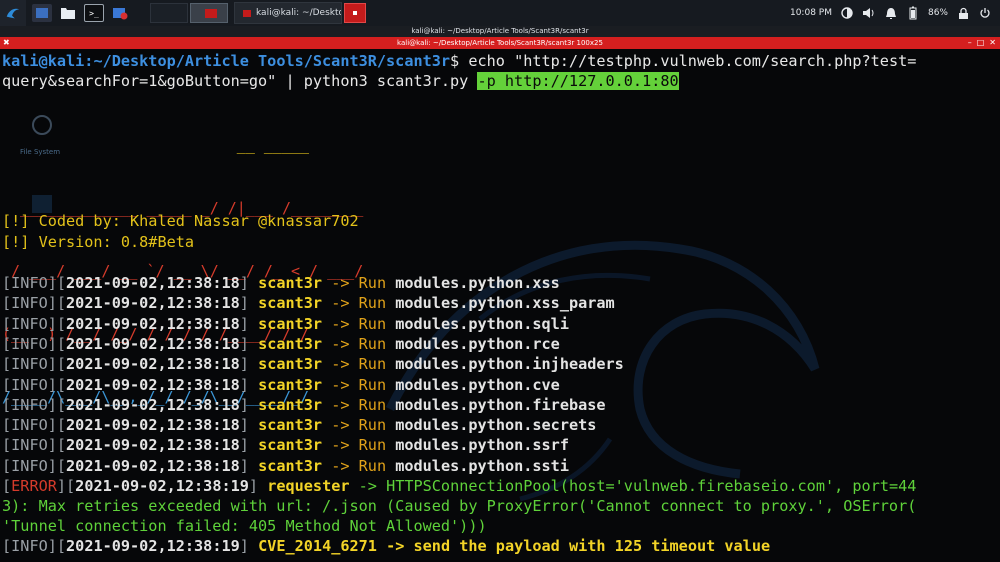  What do you see at coordinates (153, 546) in the screenshot?
I see `log-time: 2021-09-02,12:38:19` at bounding box center [153, 546].